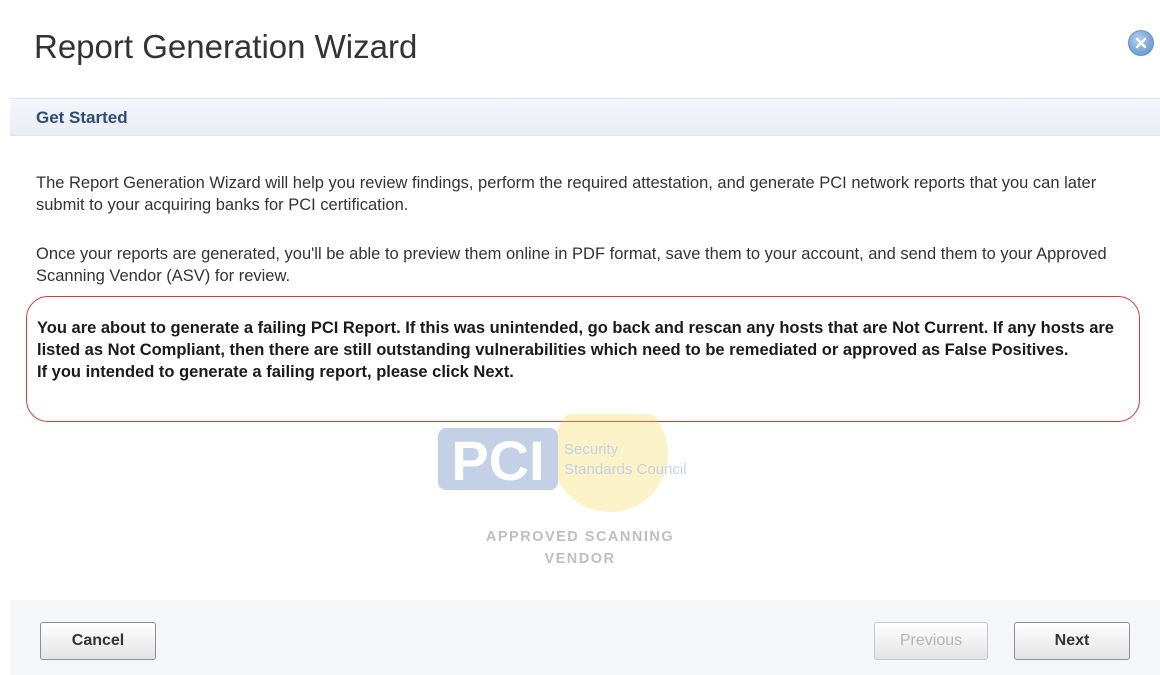 The image size is (1160, 675). What do you see at coordinates (591, 449) in the screenshot?
I see `pci-logo-line1: Security` at bounding box center [591, 449].